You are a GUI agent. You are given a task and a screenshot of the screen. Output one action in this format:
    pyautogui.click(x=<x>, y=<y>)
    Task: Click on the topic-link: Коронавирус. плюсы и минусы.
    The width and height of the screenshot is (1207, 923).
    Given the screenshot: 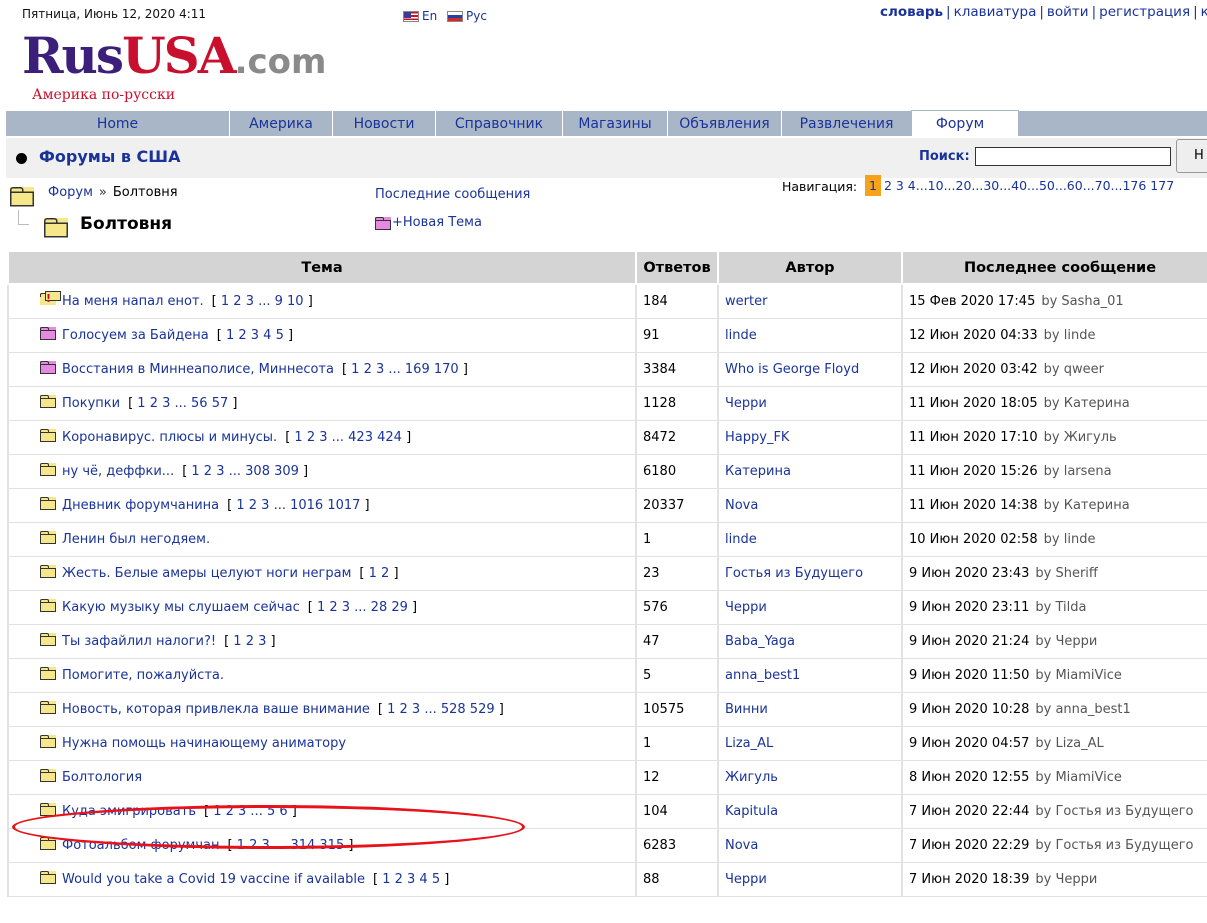 What is the action you would take?
    pyautogui.click(x=169, y=437)
    